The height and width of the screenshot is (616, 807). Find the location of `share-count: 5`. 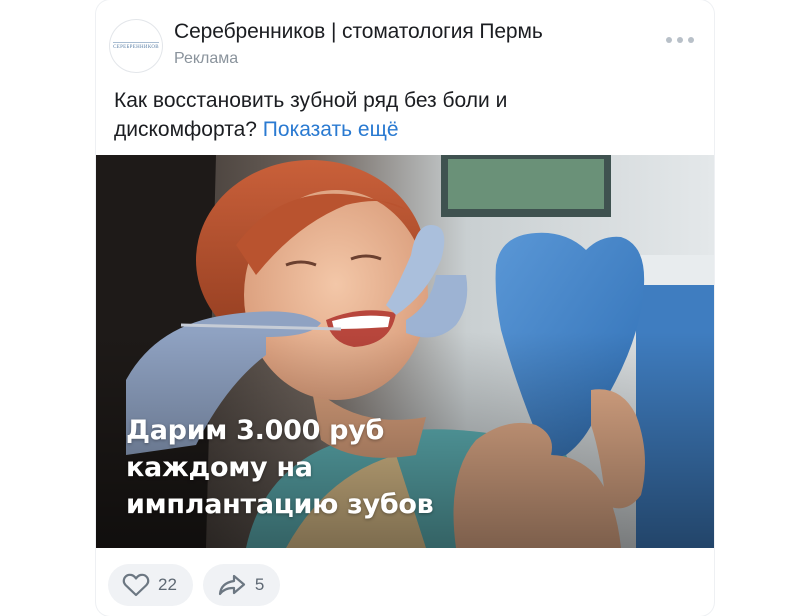

share-count: 5 is located at coordinates (259, 584).